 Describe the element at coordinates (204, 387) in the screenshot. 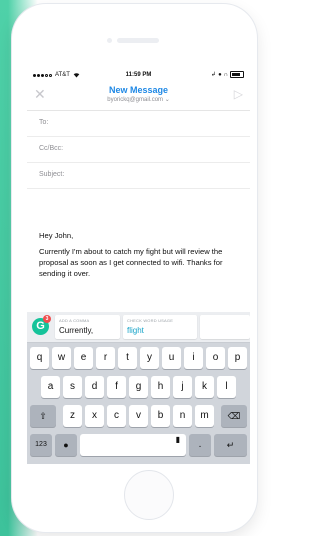

I see `key-k: k` at that location.